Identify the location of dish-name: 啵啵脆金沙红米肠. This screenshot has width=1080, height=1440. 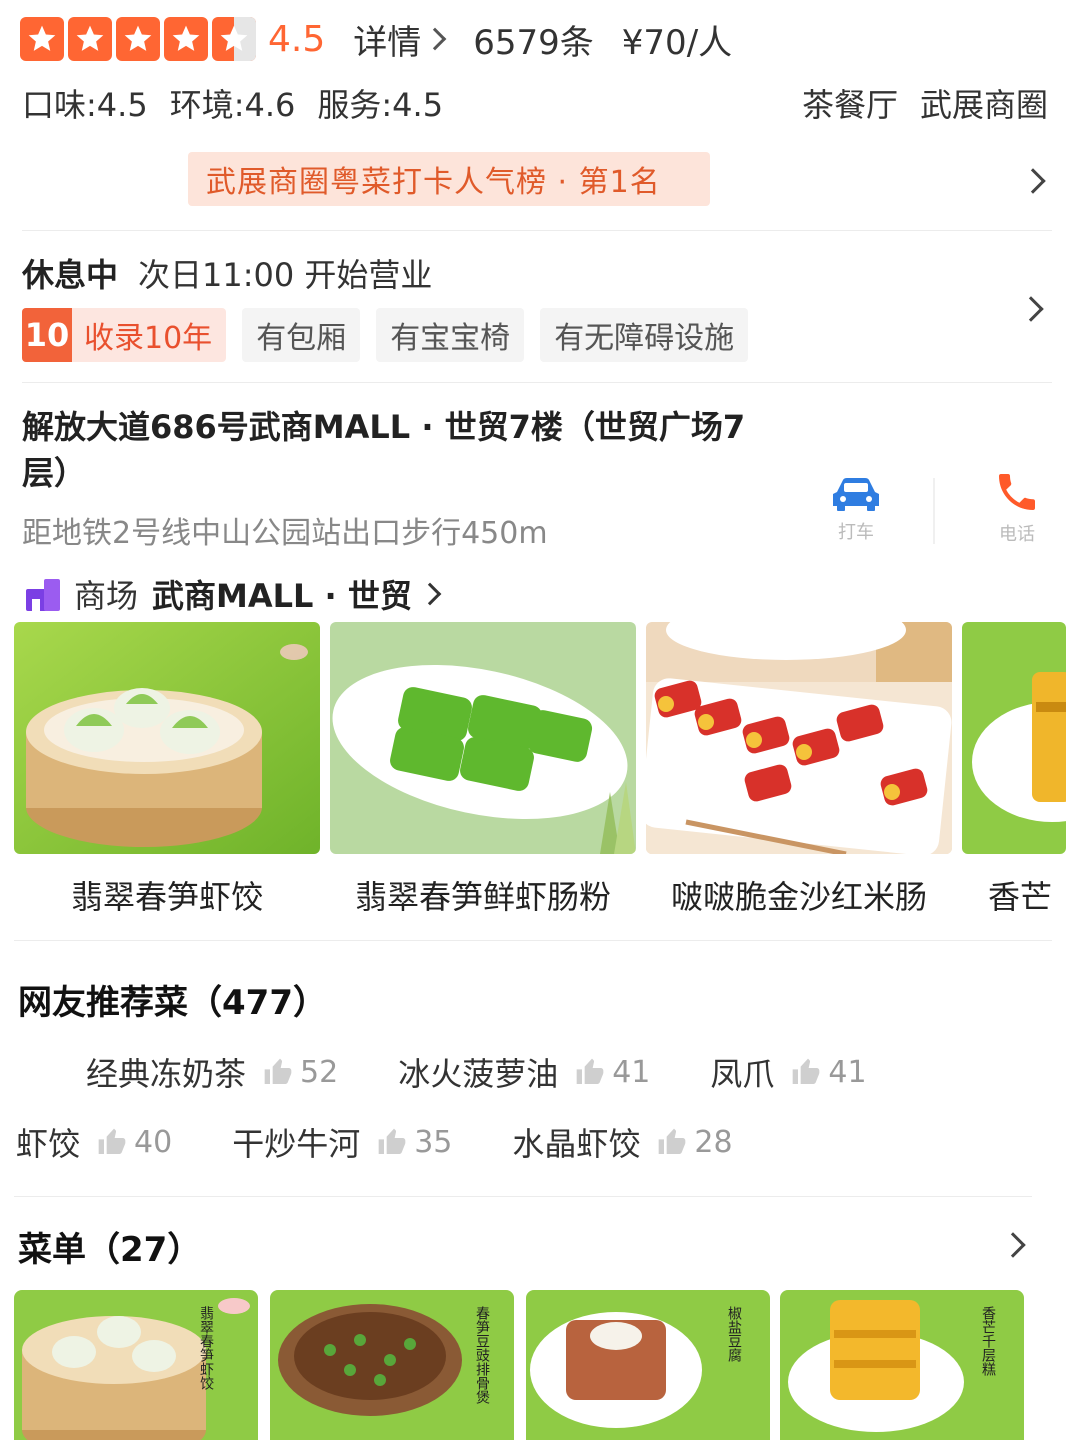
(798, 897).